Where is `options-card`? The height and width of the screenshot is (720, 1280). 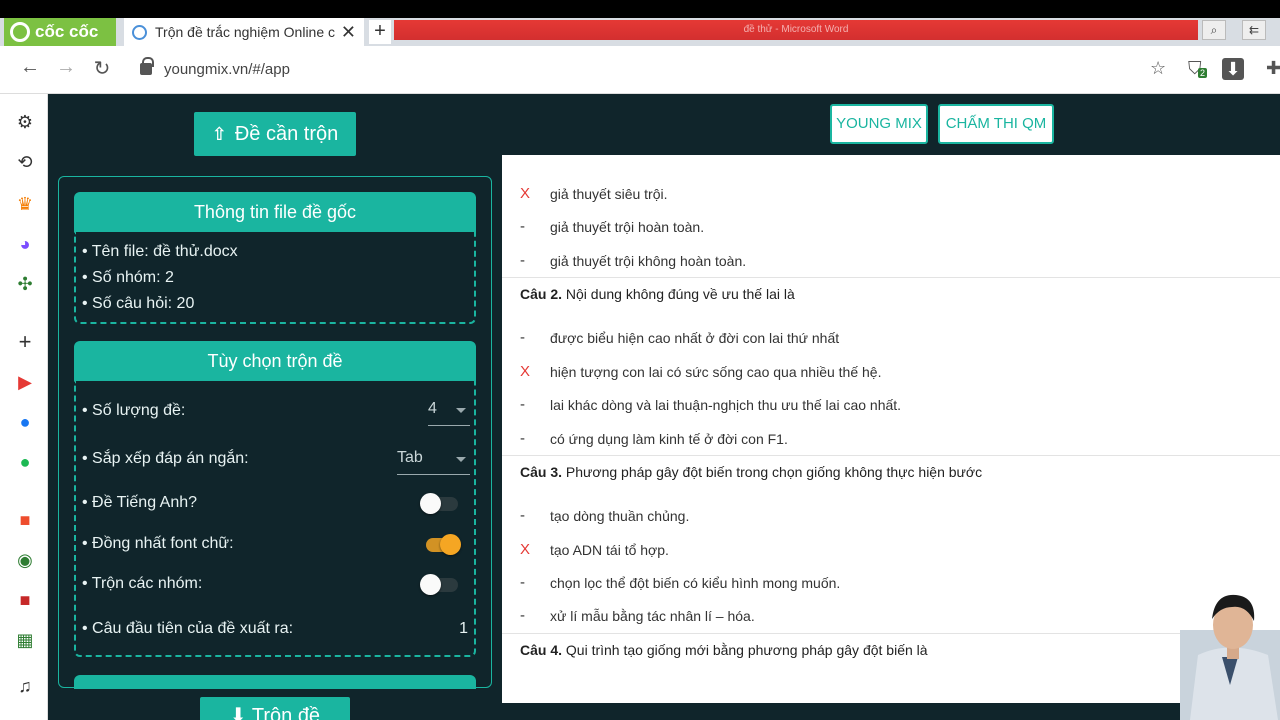
options-card is located at coordinates (275, 519).